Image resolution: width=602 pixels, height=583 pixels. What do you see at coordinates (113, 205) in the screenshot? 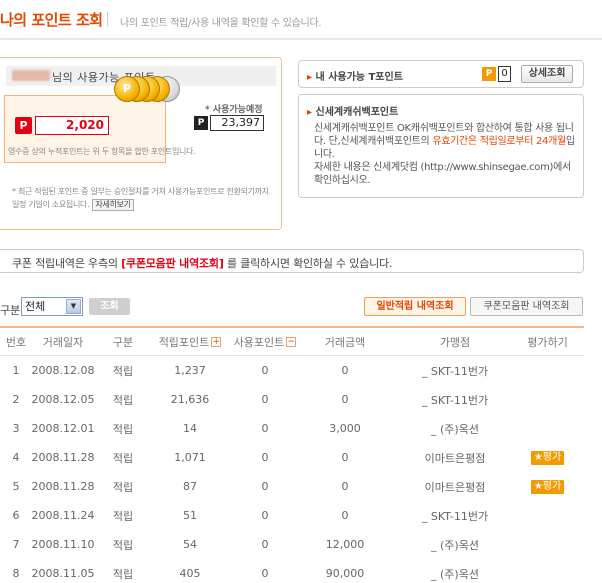
I see `detail-button: 자세히보기` at bounding box center [113, 205].